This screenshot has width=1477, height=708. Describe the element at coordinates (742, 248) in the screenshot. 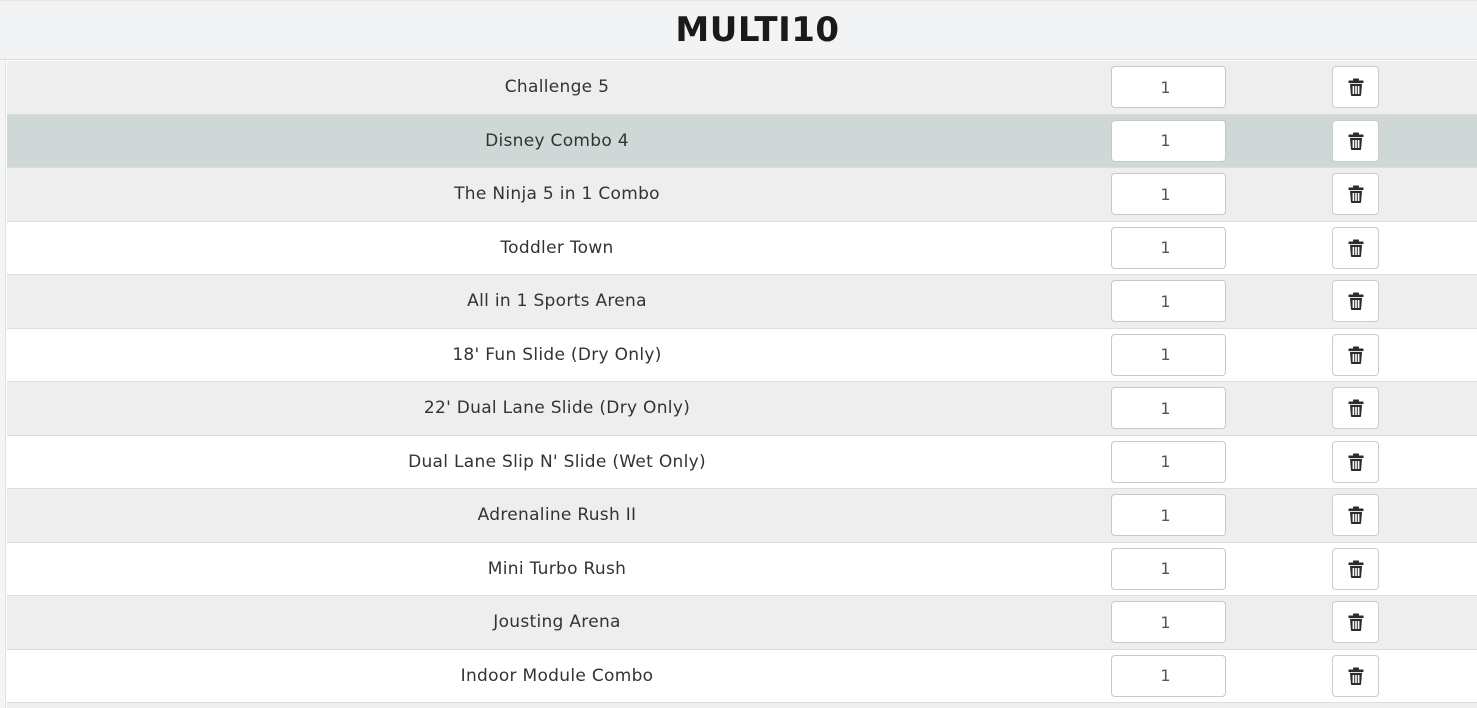

I see `list-item: Toddler Town` at that location.